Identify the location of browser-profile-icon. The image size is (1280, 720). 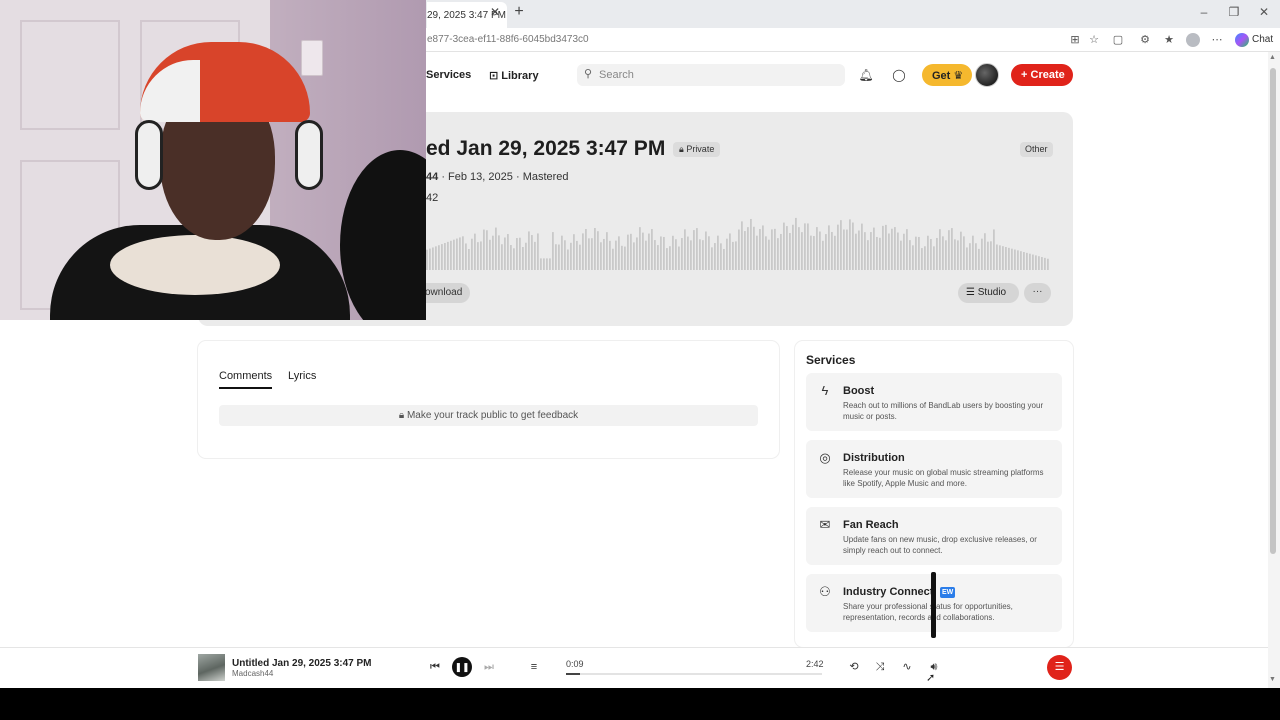
(1193, 40).